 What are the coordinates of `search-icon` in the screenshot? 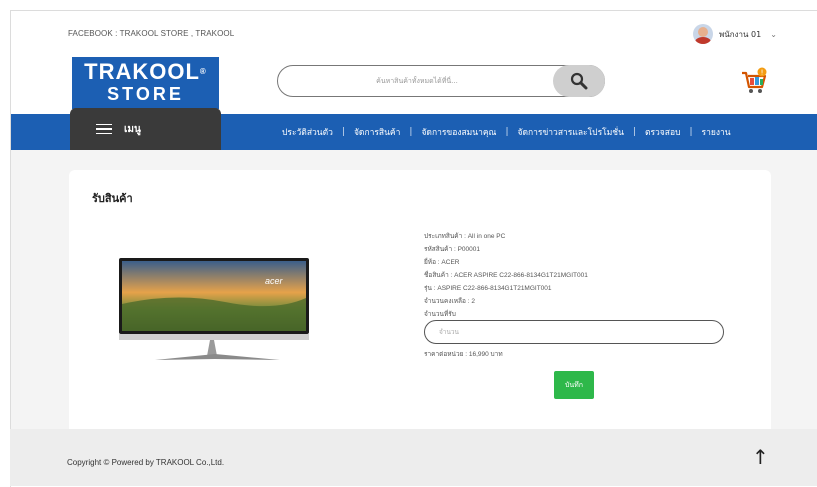 It's located at (579, 81).